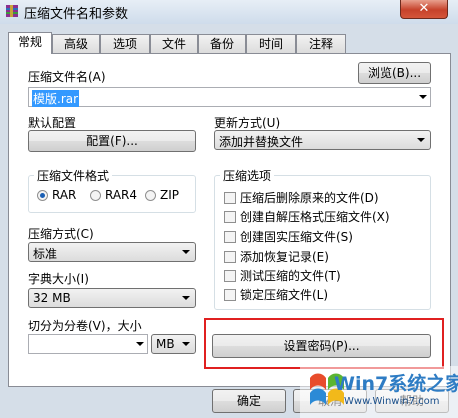  Describe the element at coordinates (307, 216) in the screenshot. I see `checkbox-create-sfx: 创建自解压格式压缩文件(X)` at that location.